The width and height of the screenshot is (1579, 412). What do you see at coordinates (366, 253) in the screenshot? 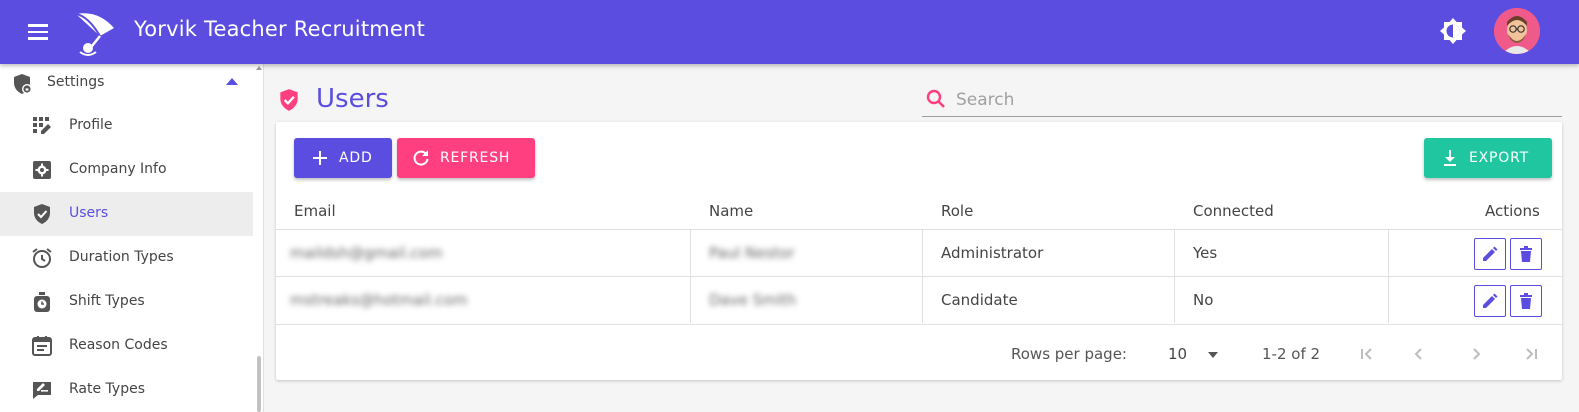
I see `email-value: maildsh@gmail.com` at bounding box center [366, 253].